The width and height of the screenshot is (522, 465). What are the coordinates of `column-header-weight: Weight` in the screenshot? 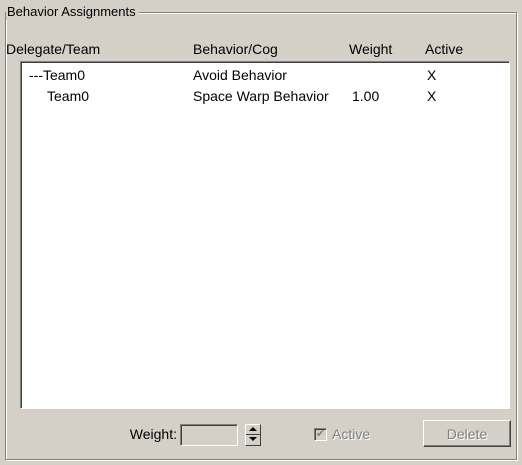 It's located at (371, 49).